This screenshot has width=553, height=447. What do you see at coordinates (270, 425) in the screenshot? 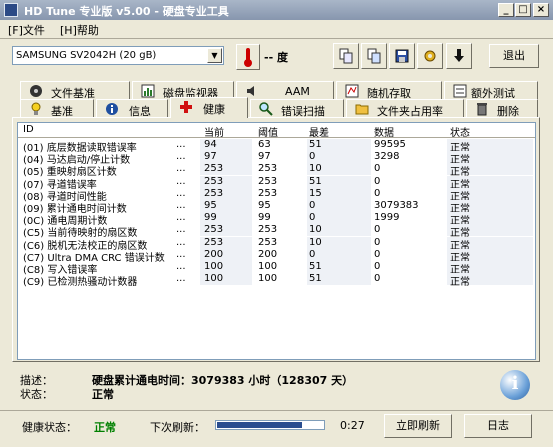
I see `refresh-progress-bar` at bounding box center [270, 425].